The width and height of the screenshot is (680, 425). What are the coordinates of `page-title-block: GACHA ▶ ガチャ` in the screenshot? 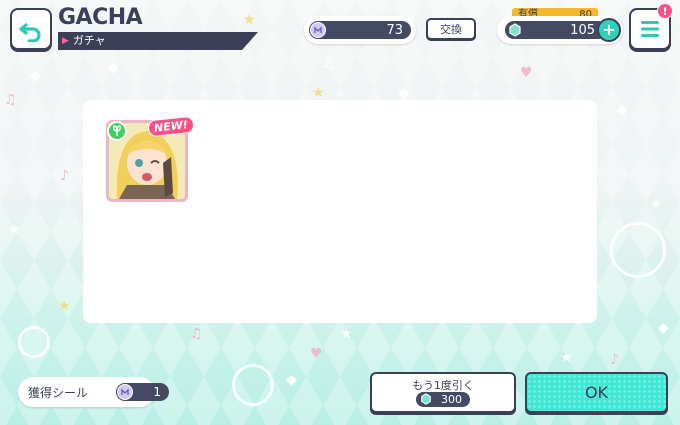 It's located at (158, 28).